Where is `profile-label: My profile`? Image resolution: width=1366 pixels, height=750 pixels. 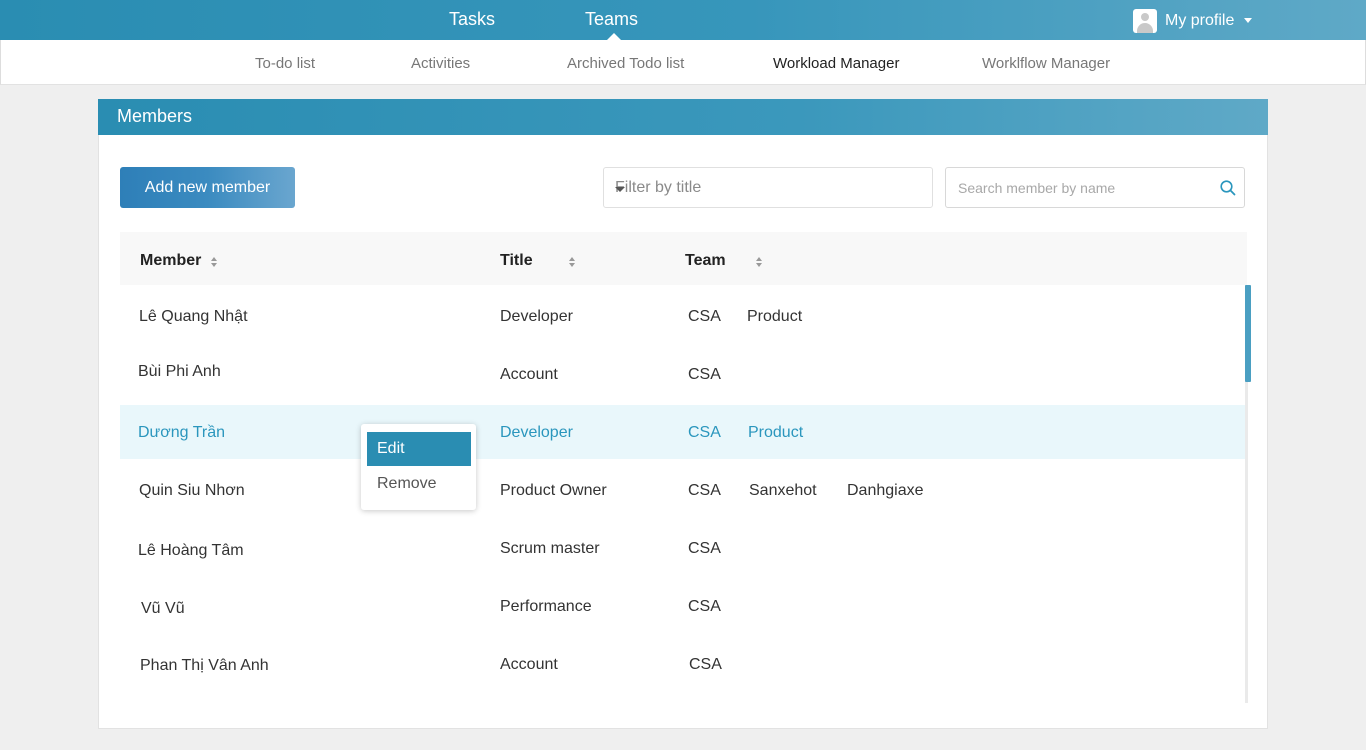 profile-label: My profile is located at coordinates (1200, 20).